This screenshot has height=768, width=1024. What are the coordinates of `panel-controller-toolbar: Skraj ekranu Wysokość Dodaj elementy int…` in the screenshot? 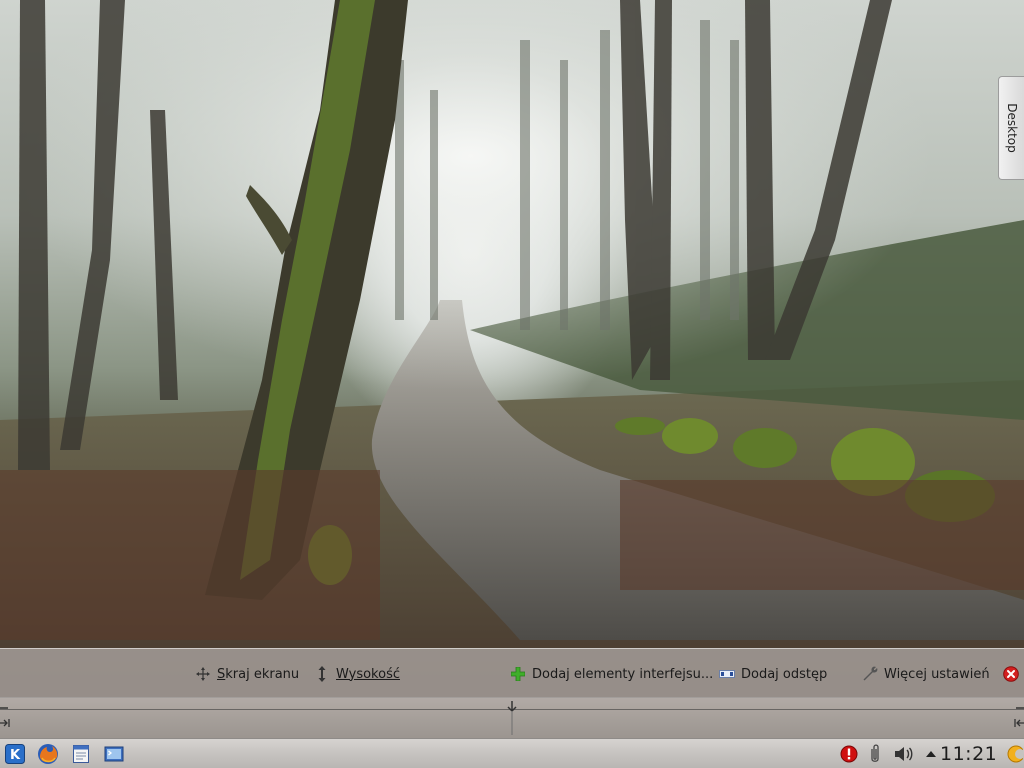 It's located at (512, 673).